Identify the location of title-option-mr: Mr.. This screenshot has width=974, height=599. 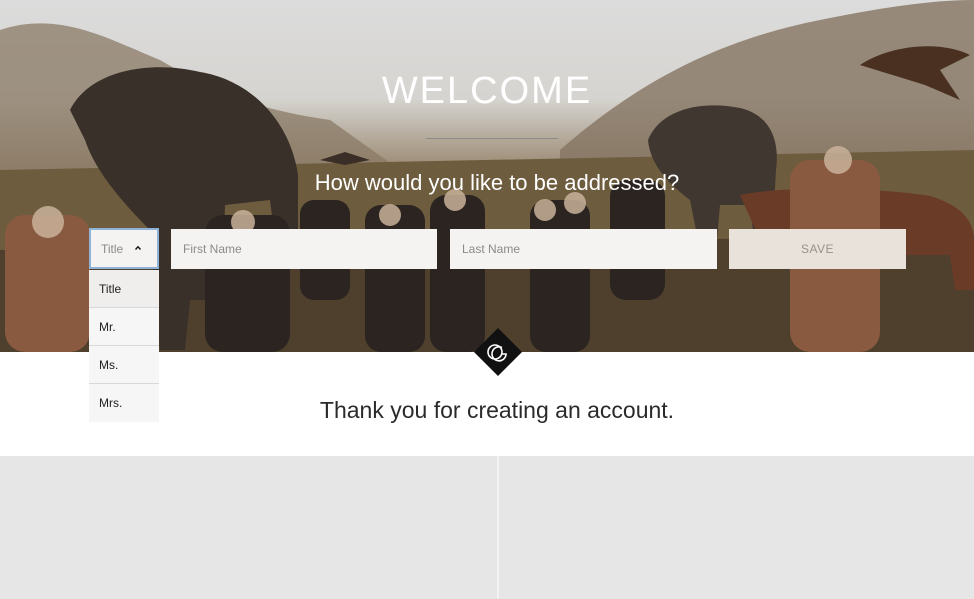
(124, 327).